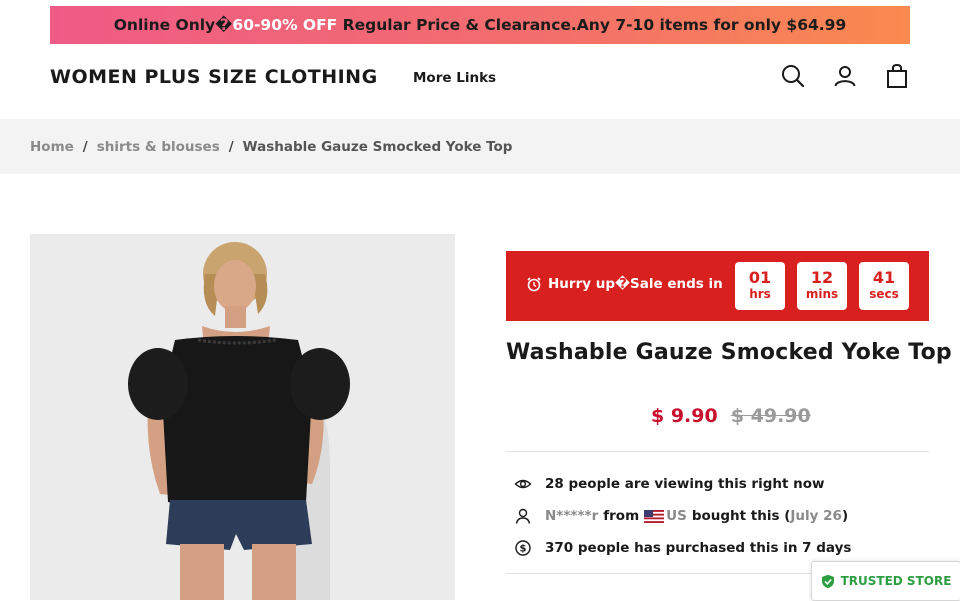 The width and height of the screenshot is (960, 601). What do you see at coordinates (635, 284) in the screenshot?
I see `sale-countdown-text: Hurry up�Sale ends in` at bounding box center [635, 284].